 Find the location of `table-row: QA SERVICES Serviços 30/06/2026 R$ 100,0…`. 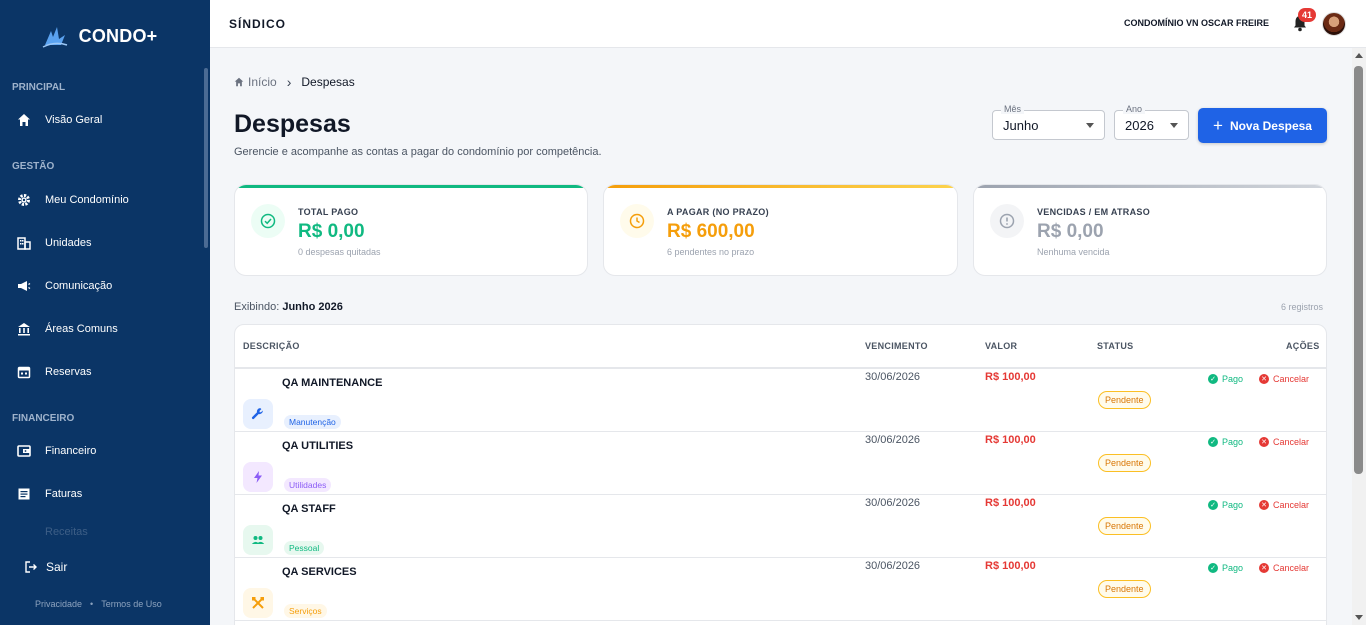

table-row: QA SERVICES Serviços 30/06/2026 R$ 100,0… is located at coordinates (780, 589).